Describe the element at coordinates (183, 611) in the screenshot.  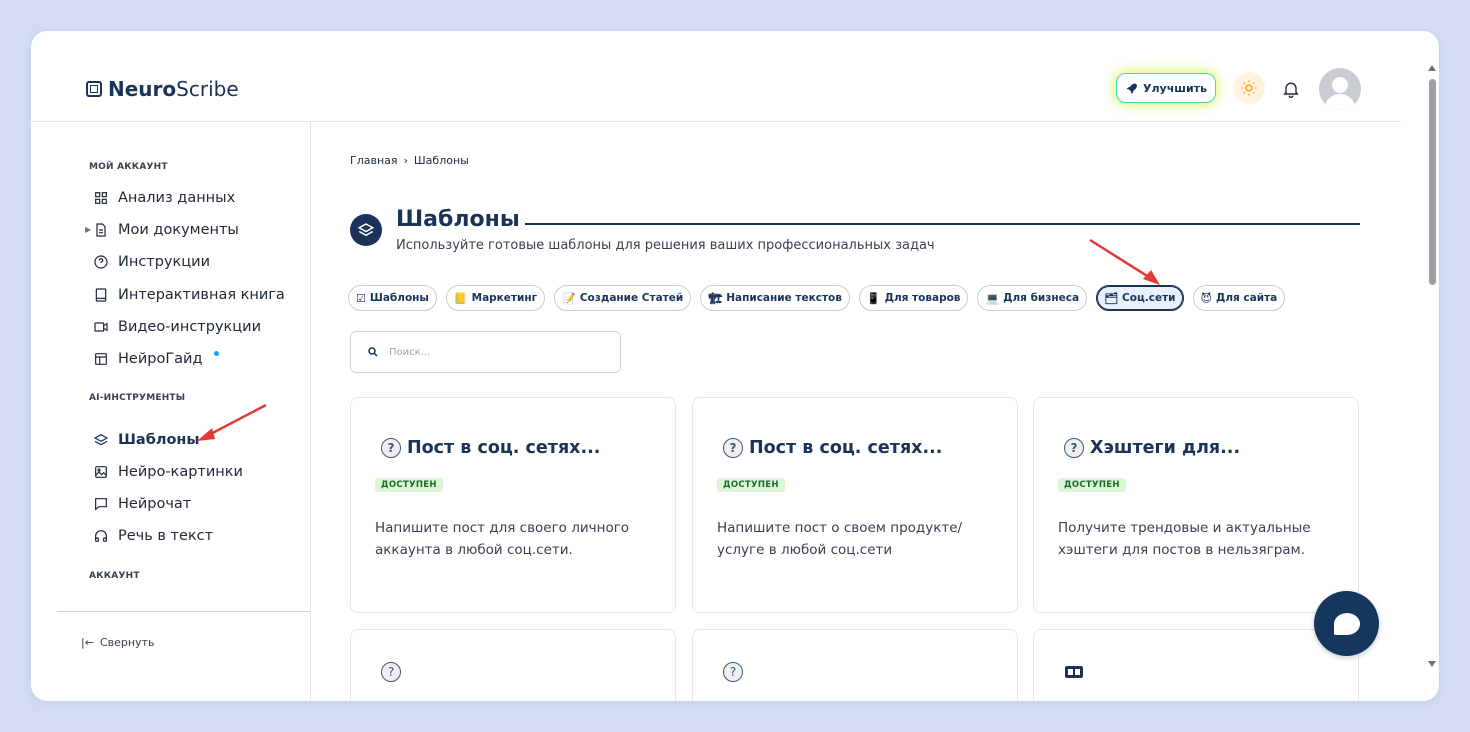
I see `sidebar-divider` at that location.